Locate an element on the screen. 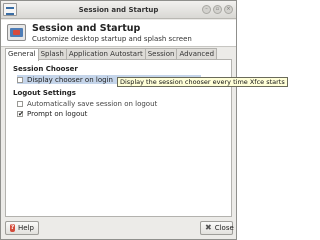 The image size is (320, 240). maximize-icon: ▫ is located at coordinates (217, 9).